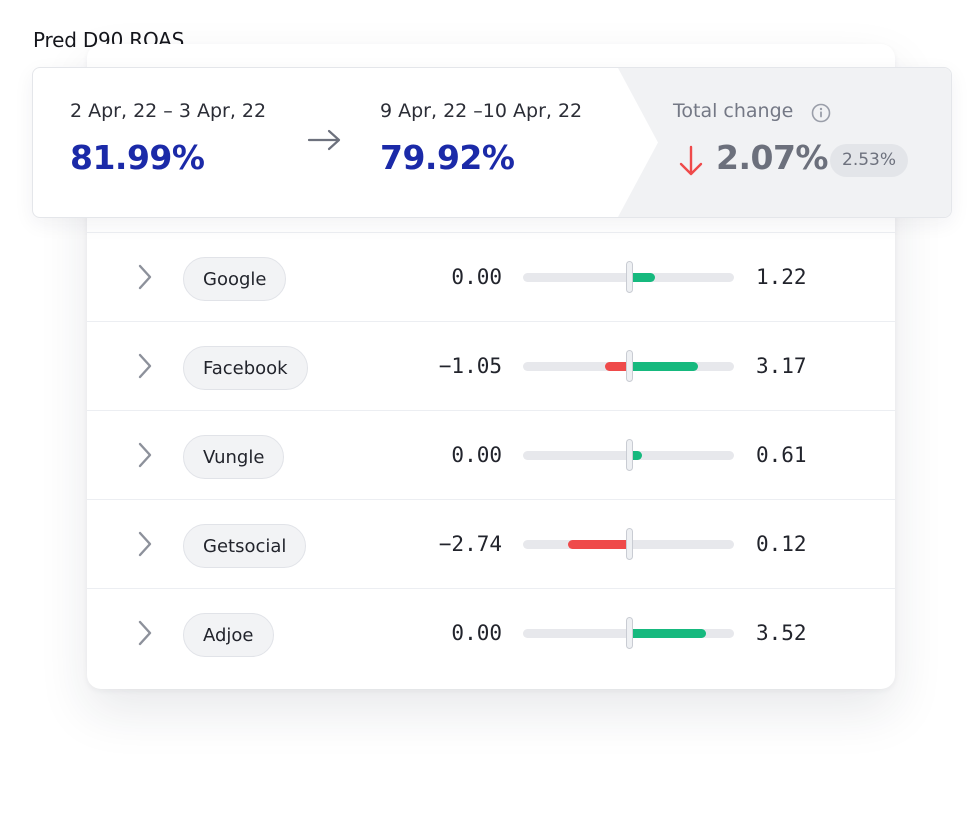 This screenshot has height=818, width=980. I want to click on table-row: Adjoe 0.00 3.52, so click(491, 632).